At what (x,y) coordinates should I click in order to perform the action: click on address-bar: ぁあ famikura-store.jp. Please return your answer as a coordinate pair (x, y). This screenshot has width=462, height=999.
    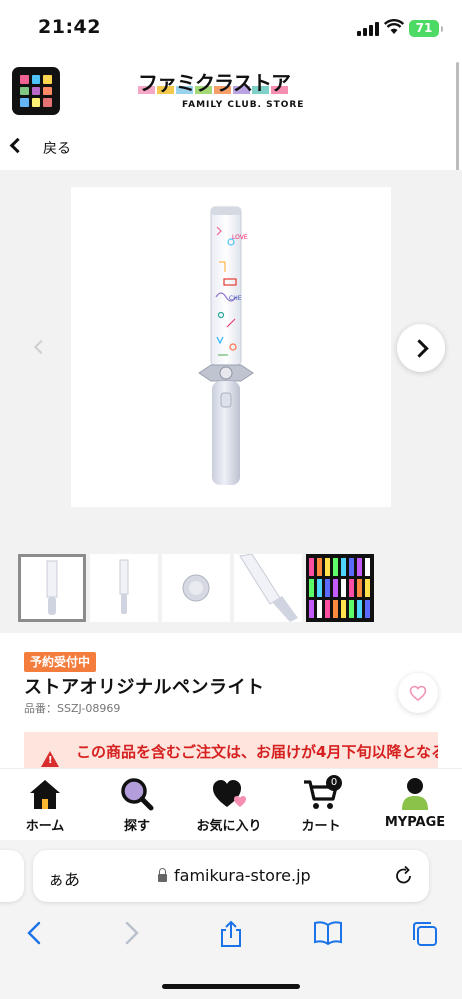
    Looking at the image, I should click on (231, 876).